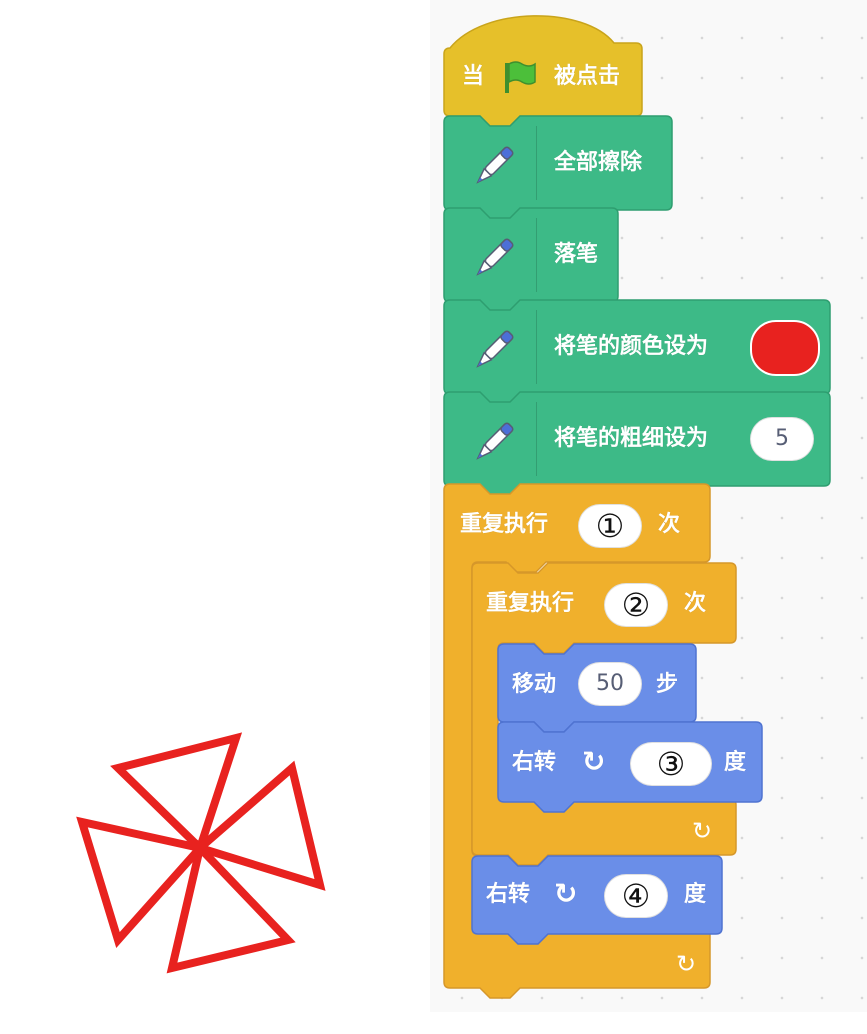  I want to click on set-pen-color-block: 将笔的颜色设为, so click(639, 352).